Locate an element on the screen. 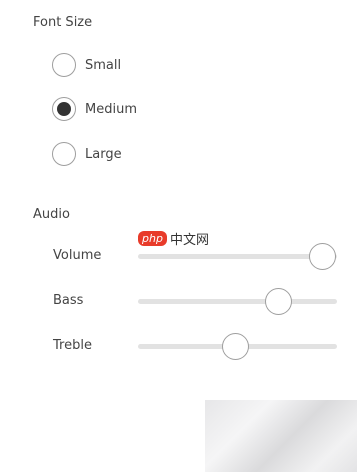 The height and width of the screenshot is (472, 357). font-size-heading: Font Size is located at coordinates (63, 22).